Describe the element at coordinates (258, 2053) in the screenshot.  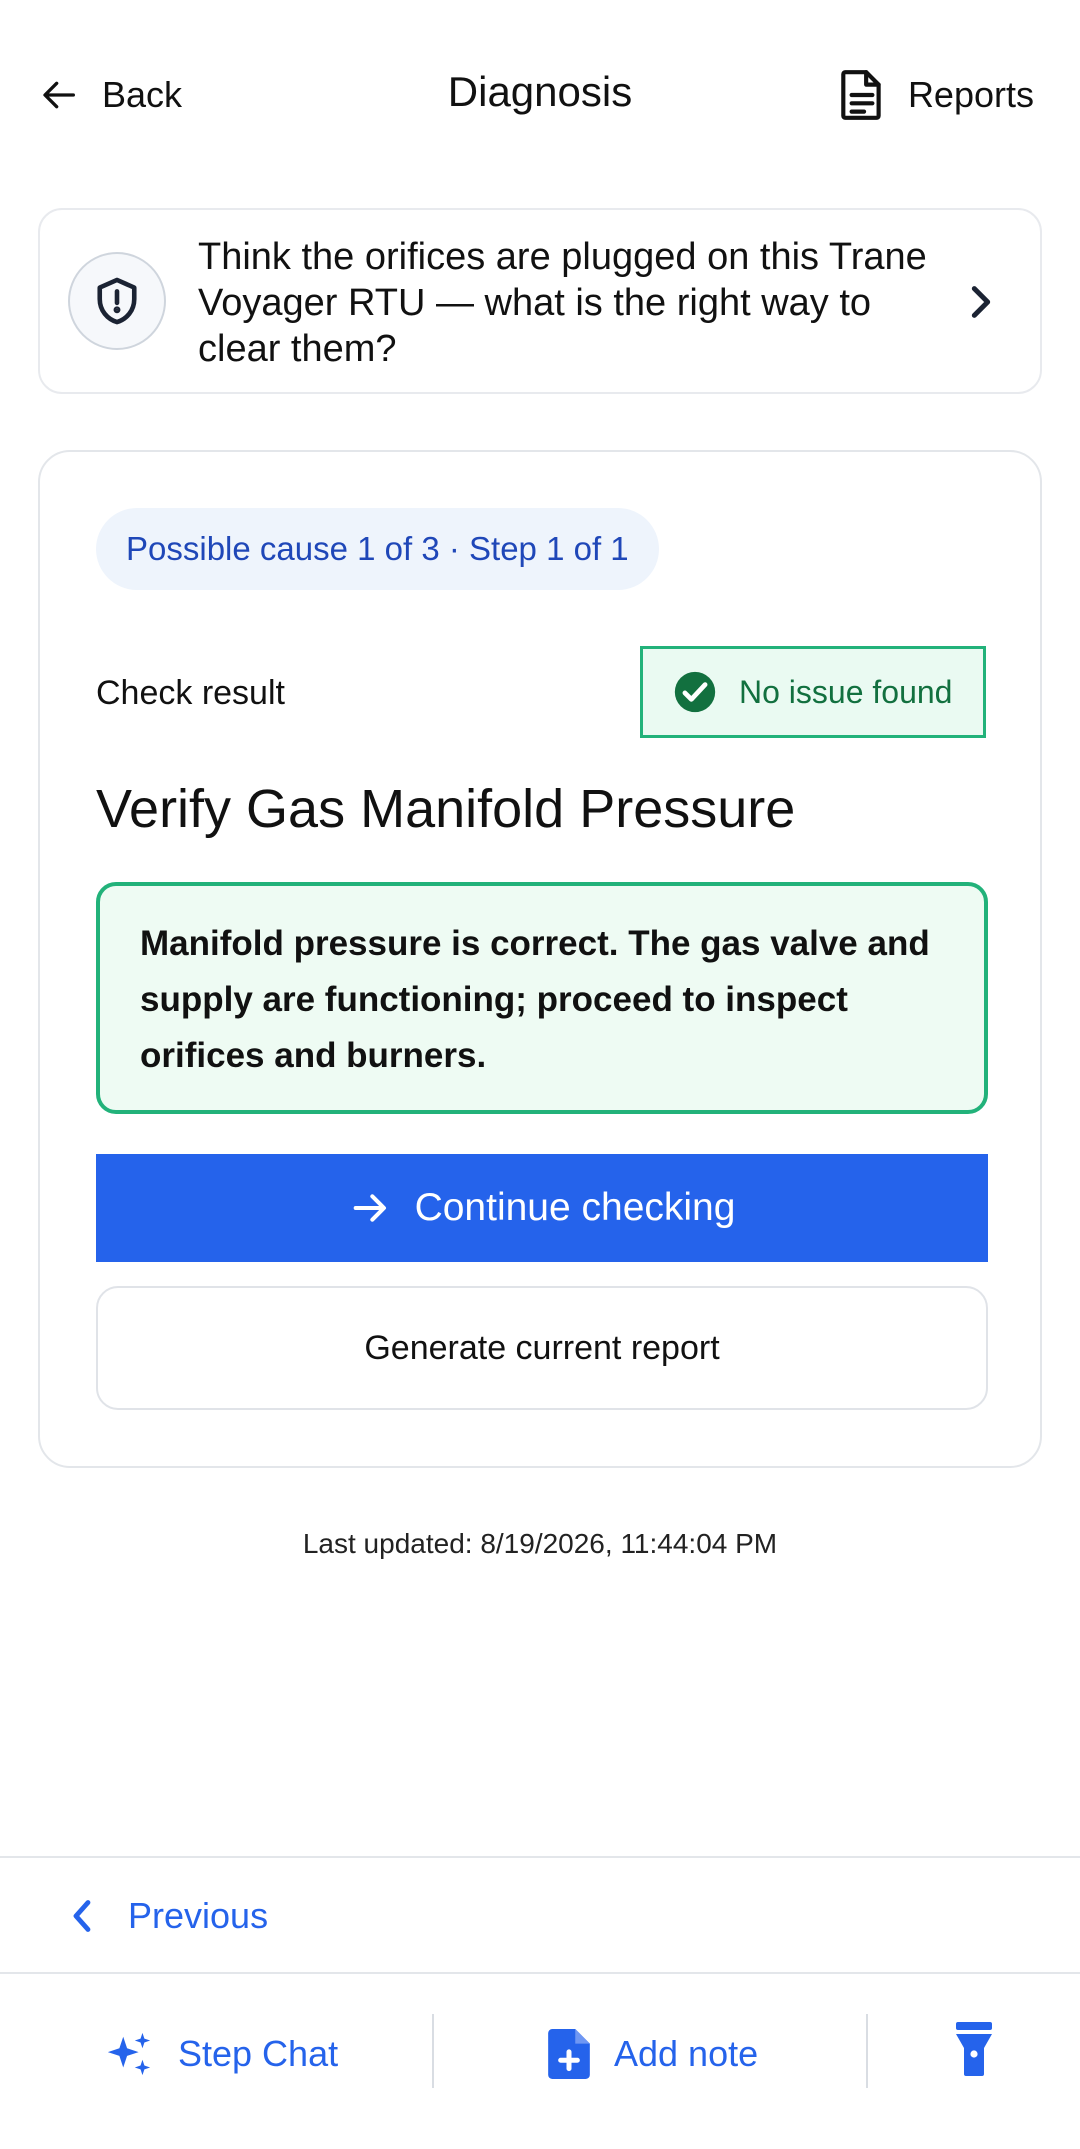
I see `step-chat-label: Step Chat` at that location.